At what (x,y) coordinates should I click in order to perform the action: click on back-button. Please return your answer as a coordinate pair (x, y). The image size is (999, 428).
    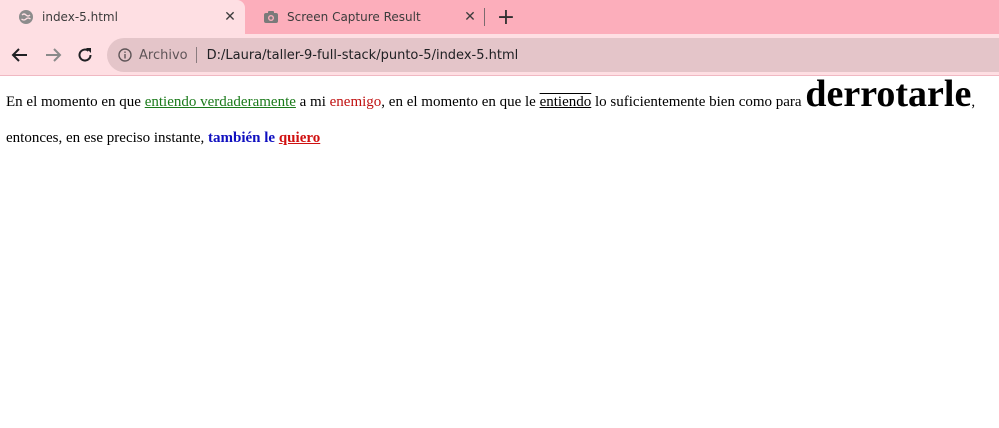
    Looking at the image, I should click on (20, 55).